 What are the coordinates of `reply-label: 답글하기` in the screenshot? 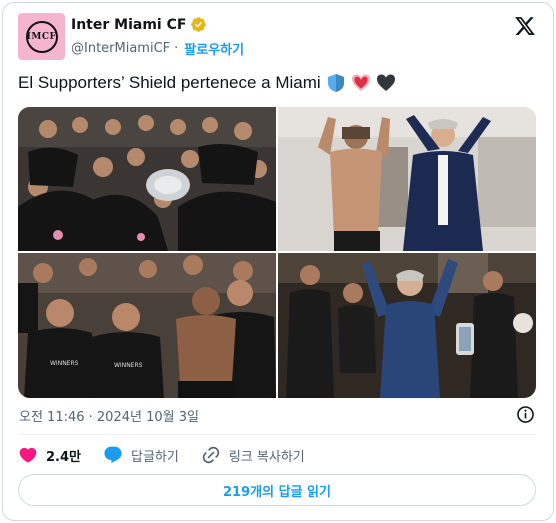 It's located at (155, 457).